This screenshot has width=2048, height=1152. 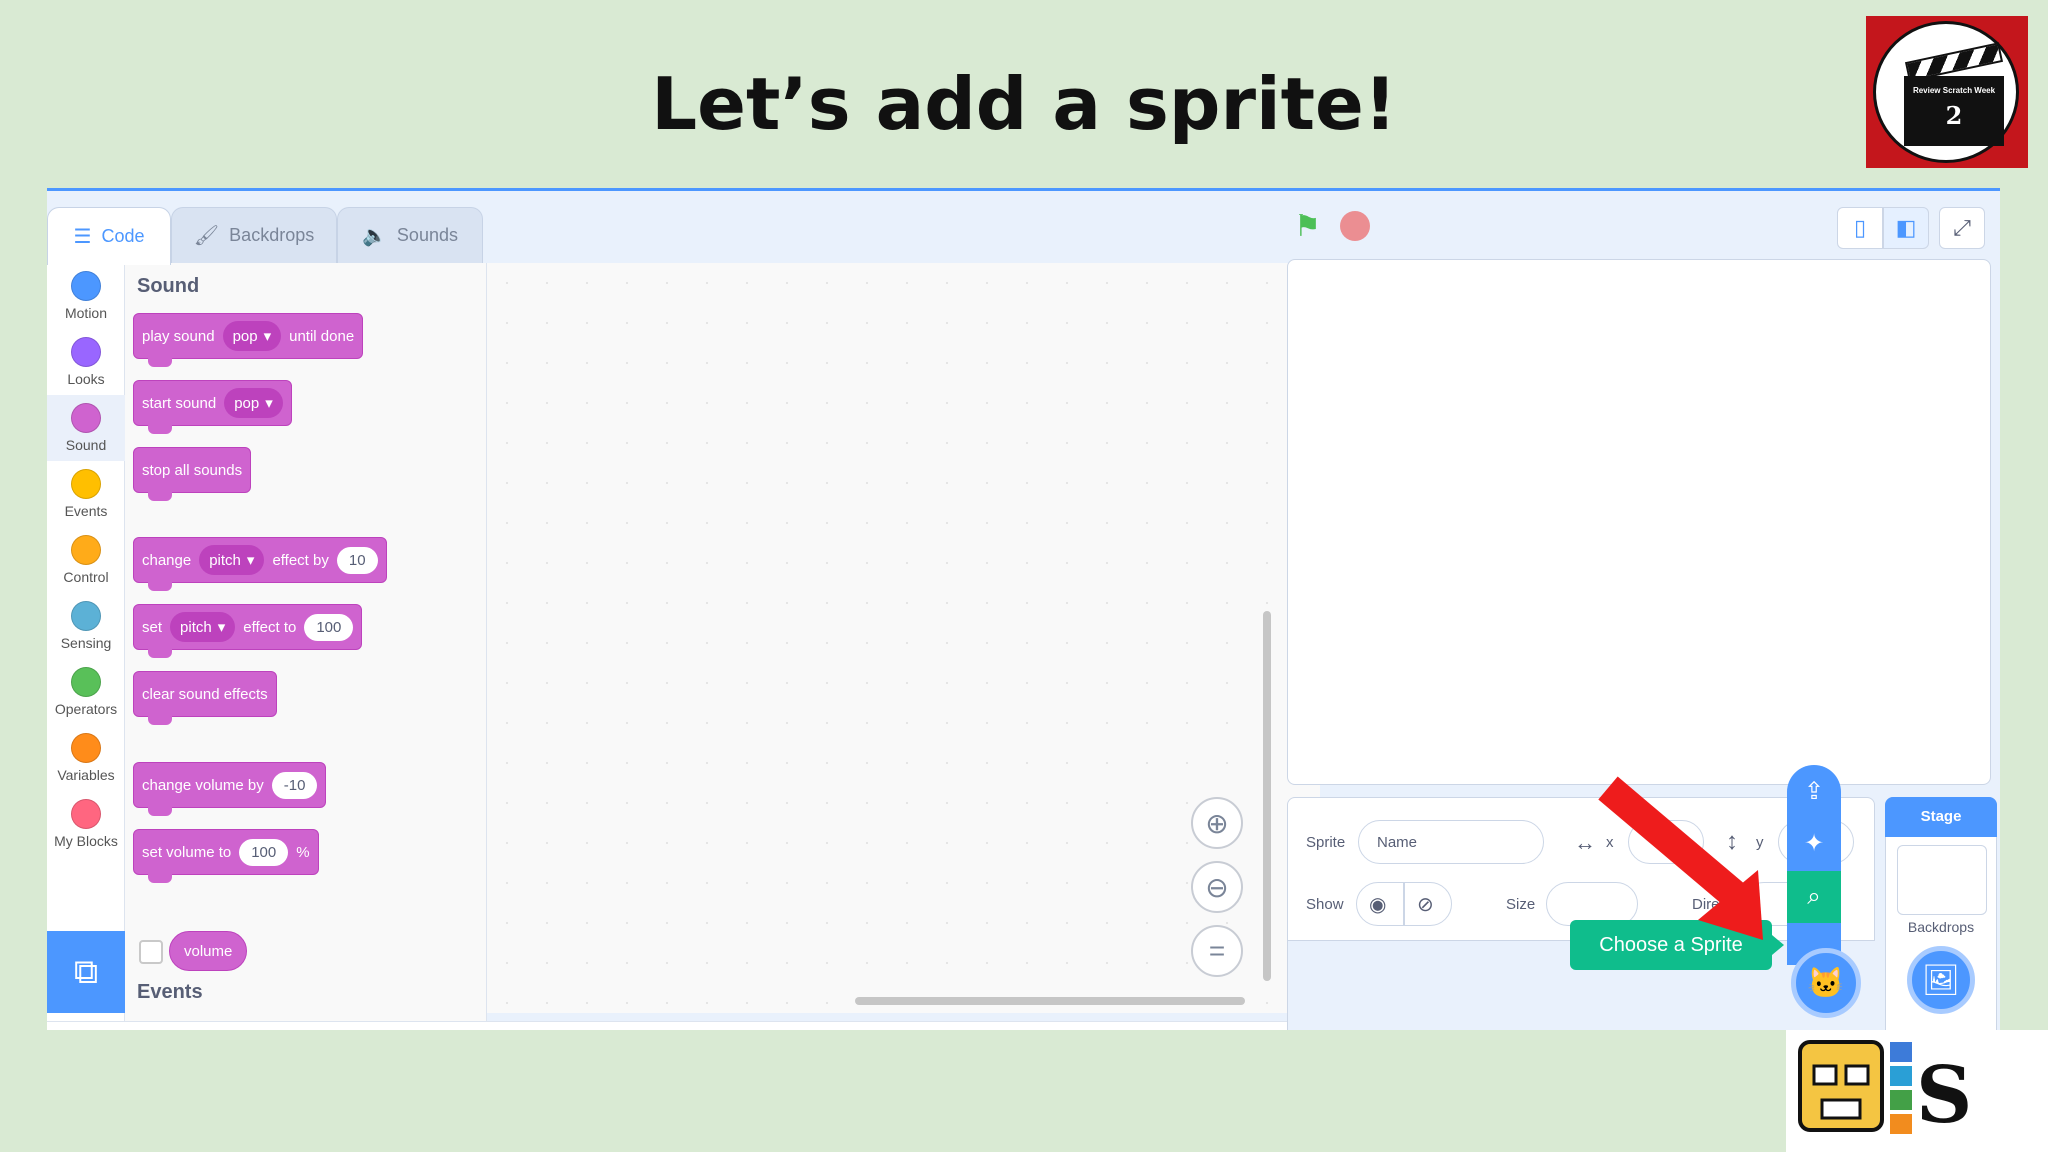 I want to click on category-control: Control, so click(x=86, y=560).